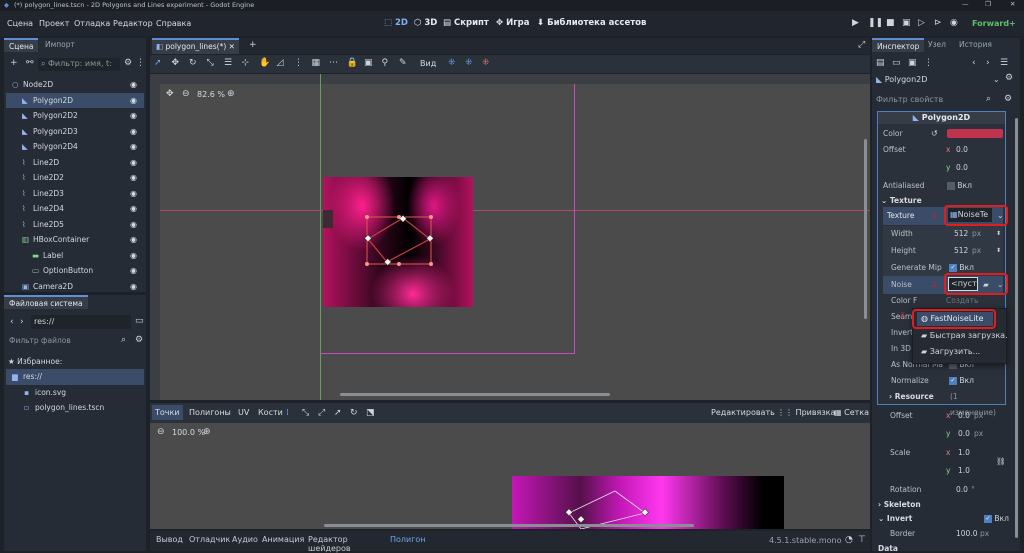 The image size is (1024, 553). Describe the element at coordinates (961, 381) in the screenshot. I see `normalize-checkbox: ✓ Вкл` at that location.